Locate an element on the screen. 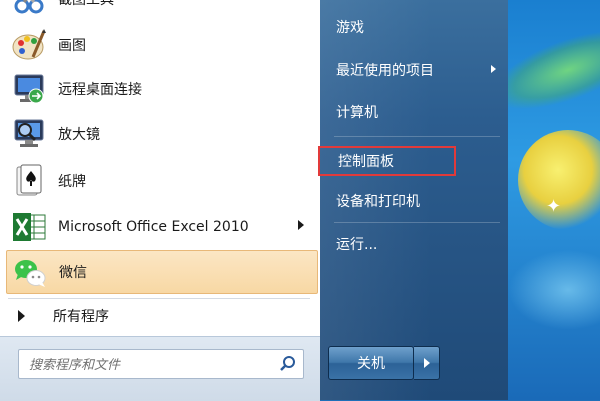 The image size is (600, 401). search-input is located at coordinates (149, 365).